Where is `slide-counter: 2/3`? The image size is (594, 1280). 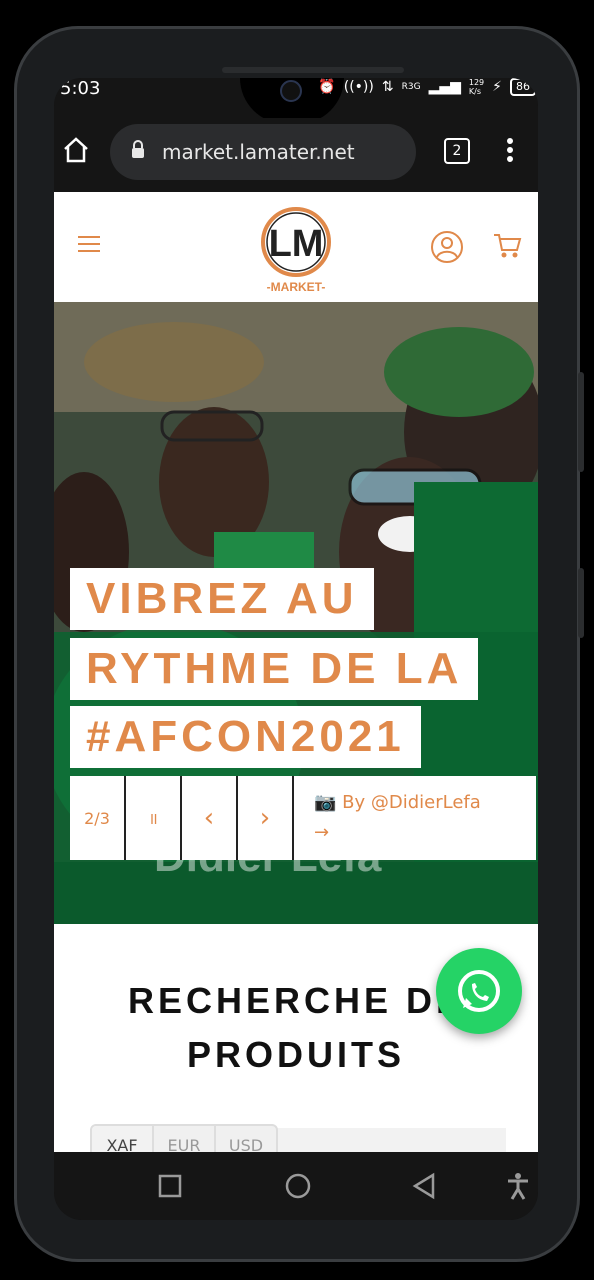 slide-counter: 2/3 is located at coordinates (98, 818).